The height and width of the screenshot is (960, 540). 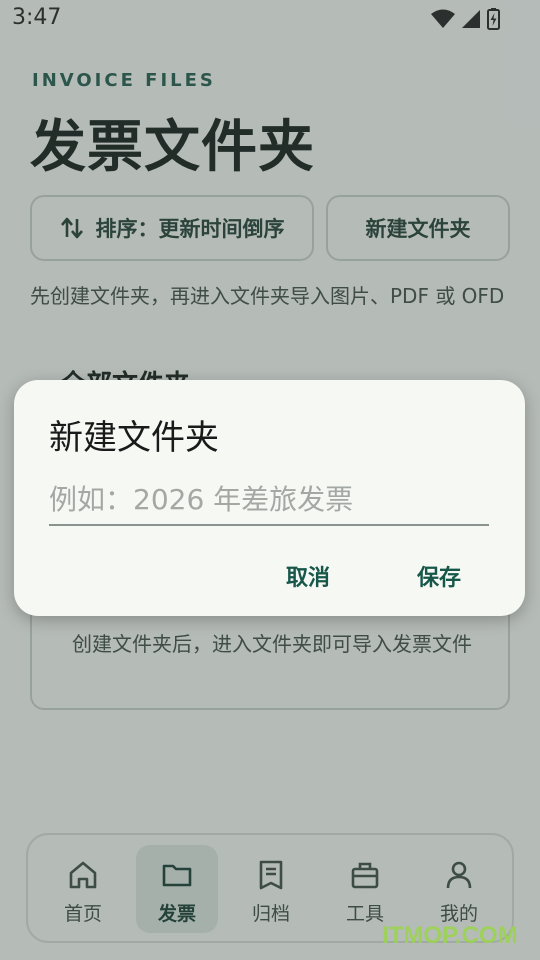 What do you see at coordinates (439, 576) in the screenshot?
I see `save-button: 保存` at bounding box center [439, 576].